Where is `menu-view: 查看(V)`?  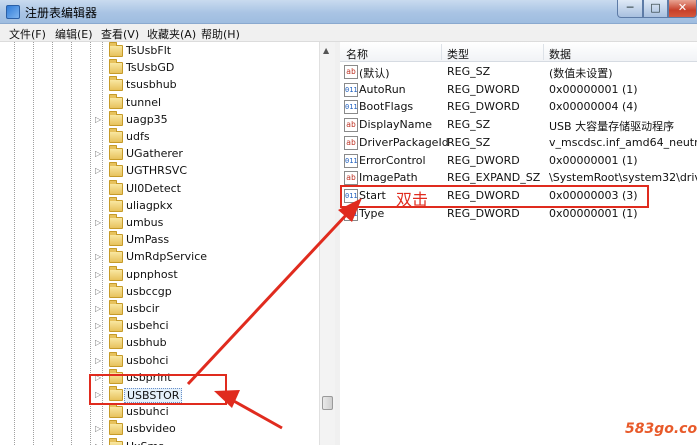 menu-view: 查看(V) is located at coordinates (120, 34).